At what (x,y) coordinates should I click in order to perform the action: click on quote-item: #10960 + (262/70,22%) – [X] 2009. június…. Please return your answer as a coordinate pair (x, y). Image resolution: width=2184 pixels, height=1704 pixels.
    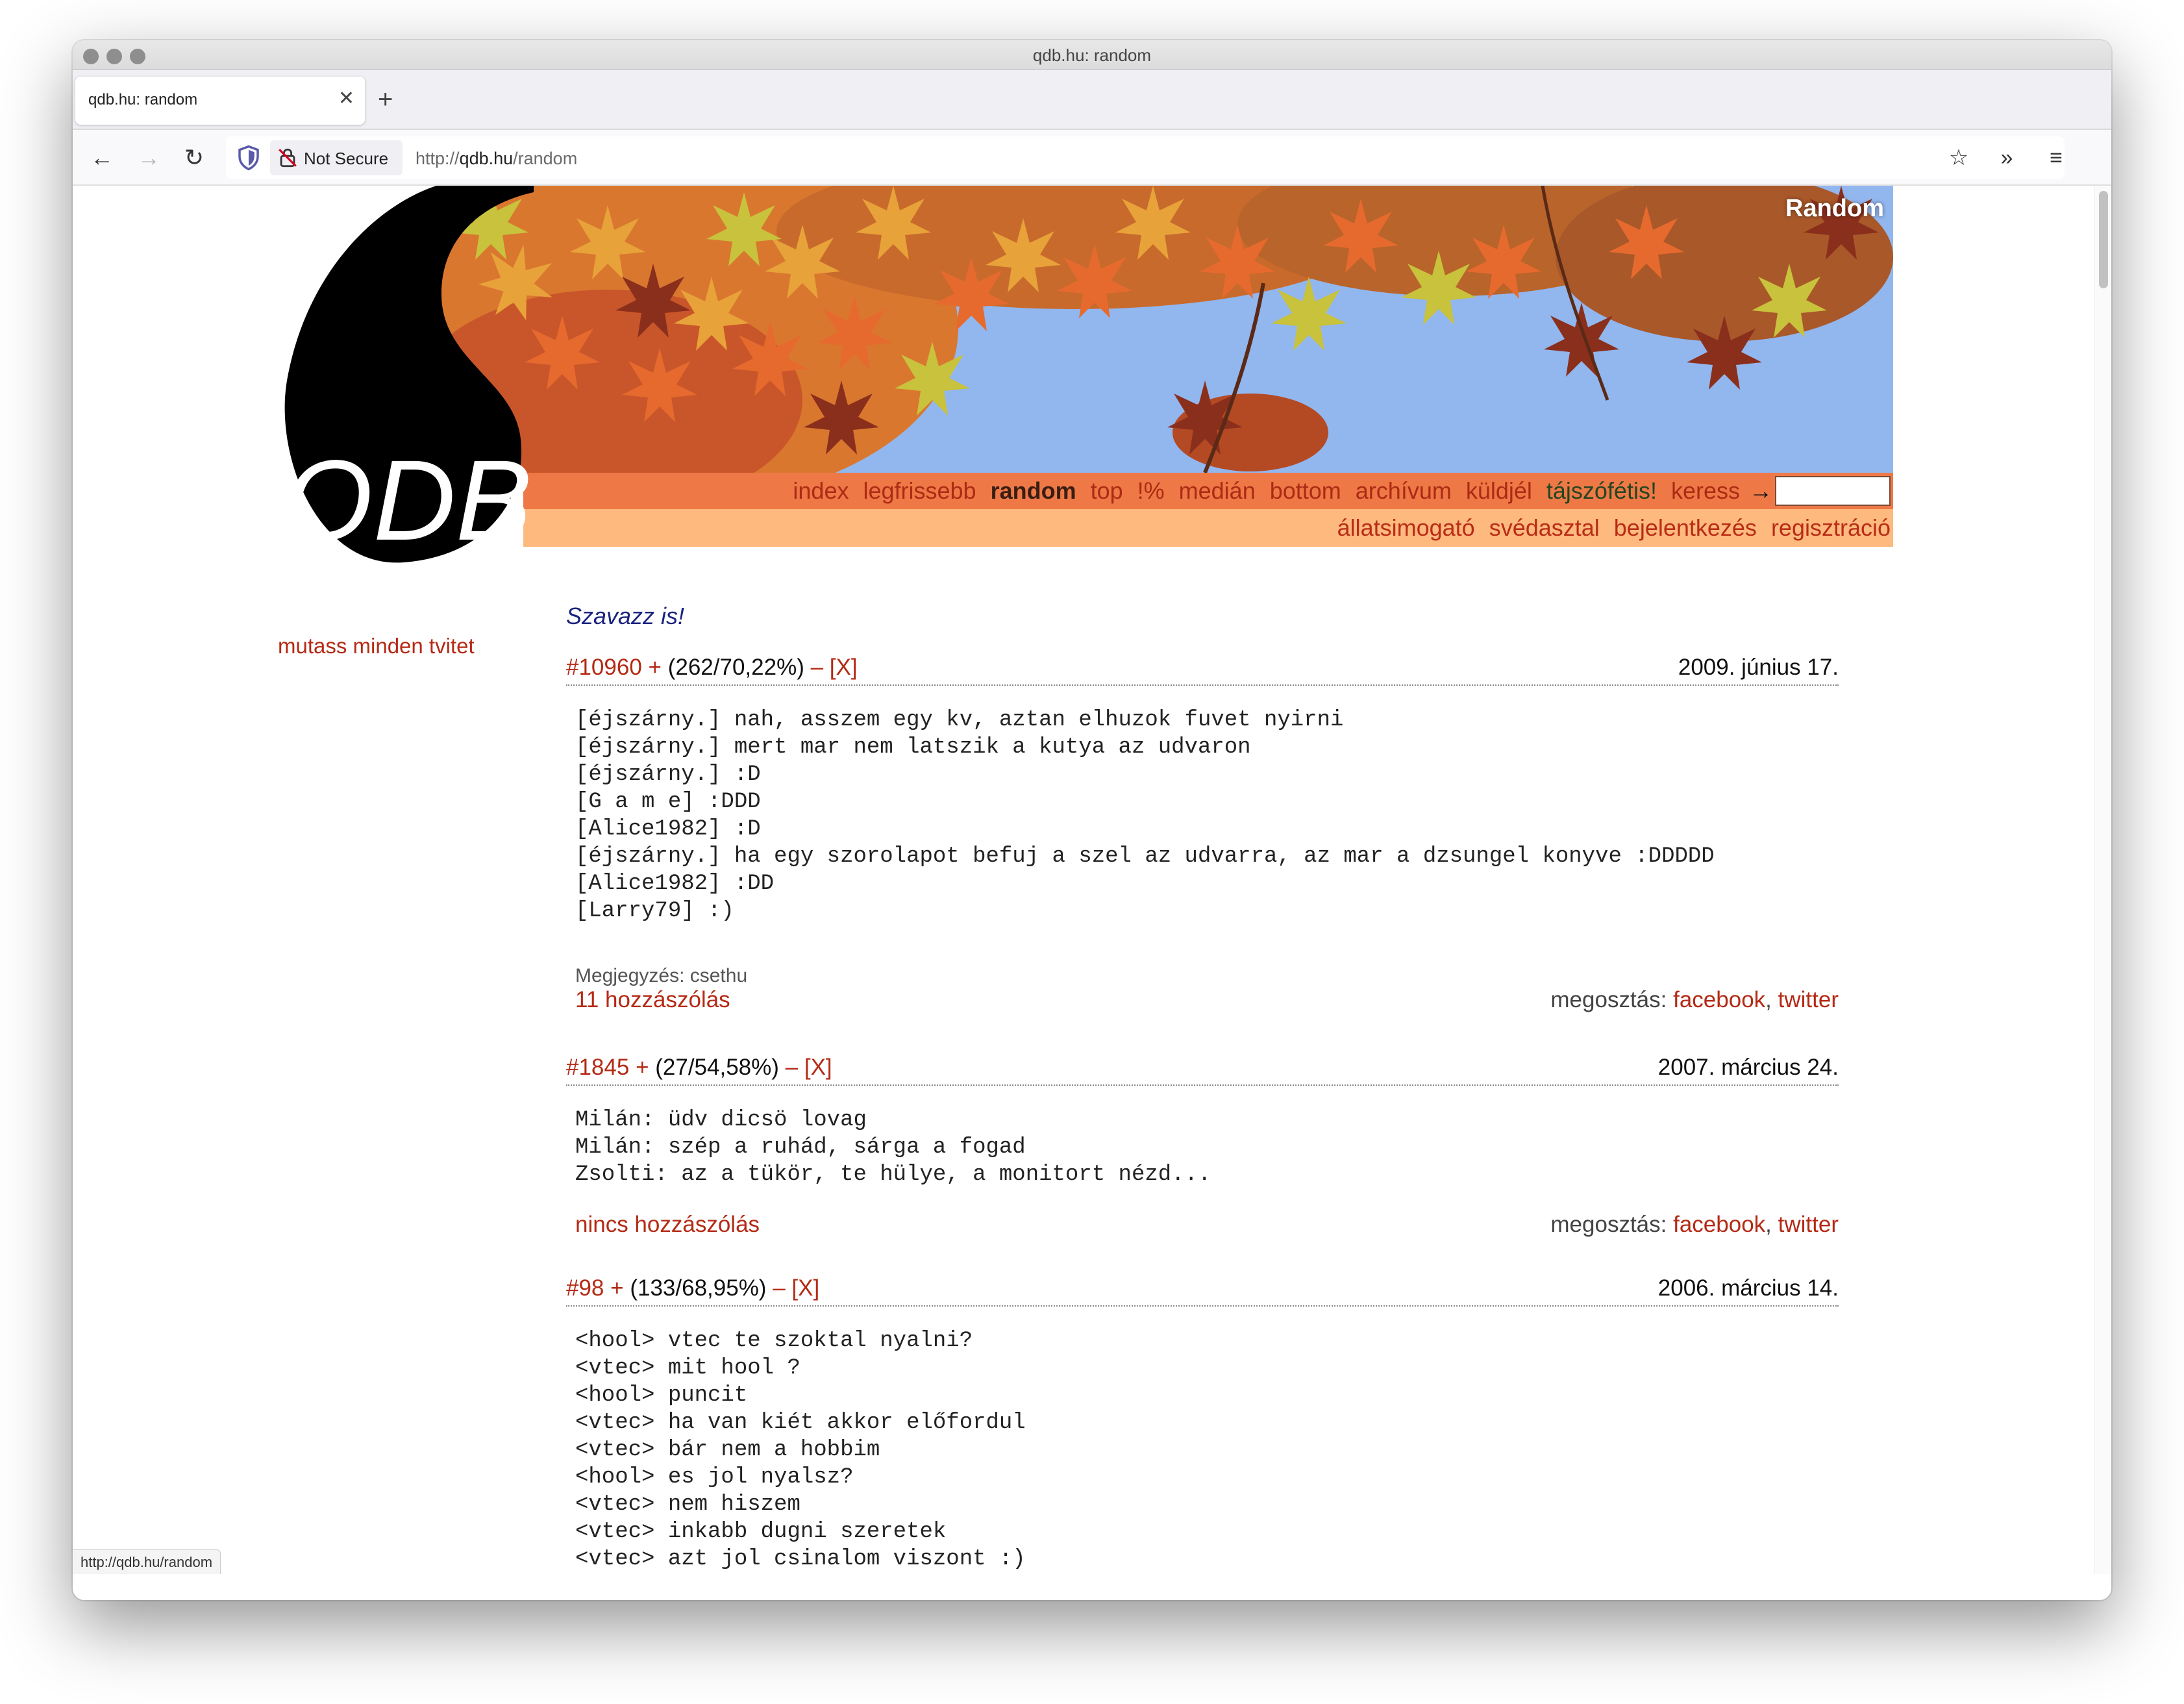
    Looking at the image, I should click on (1202, 835).